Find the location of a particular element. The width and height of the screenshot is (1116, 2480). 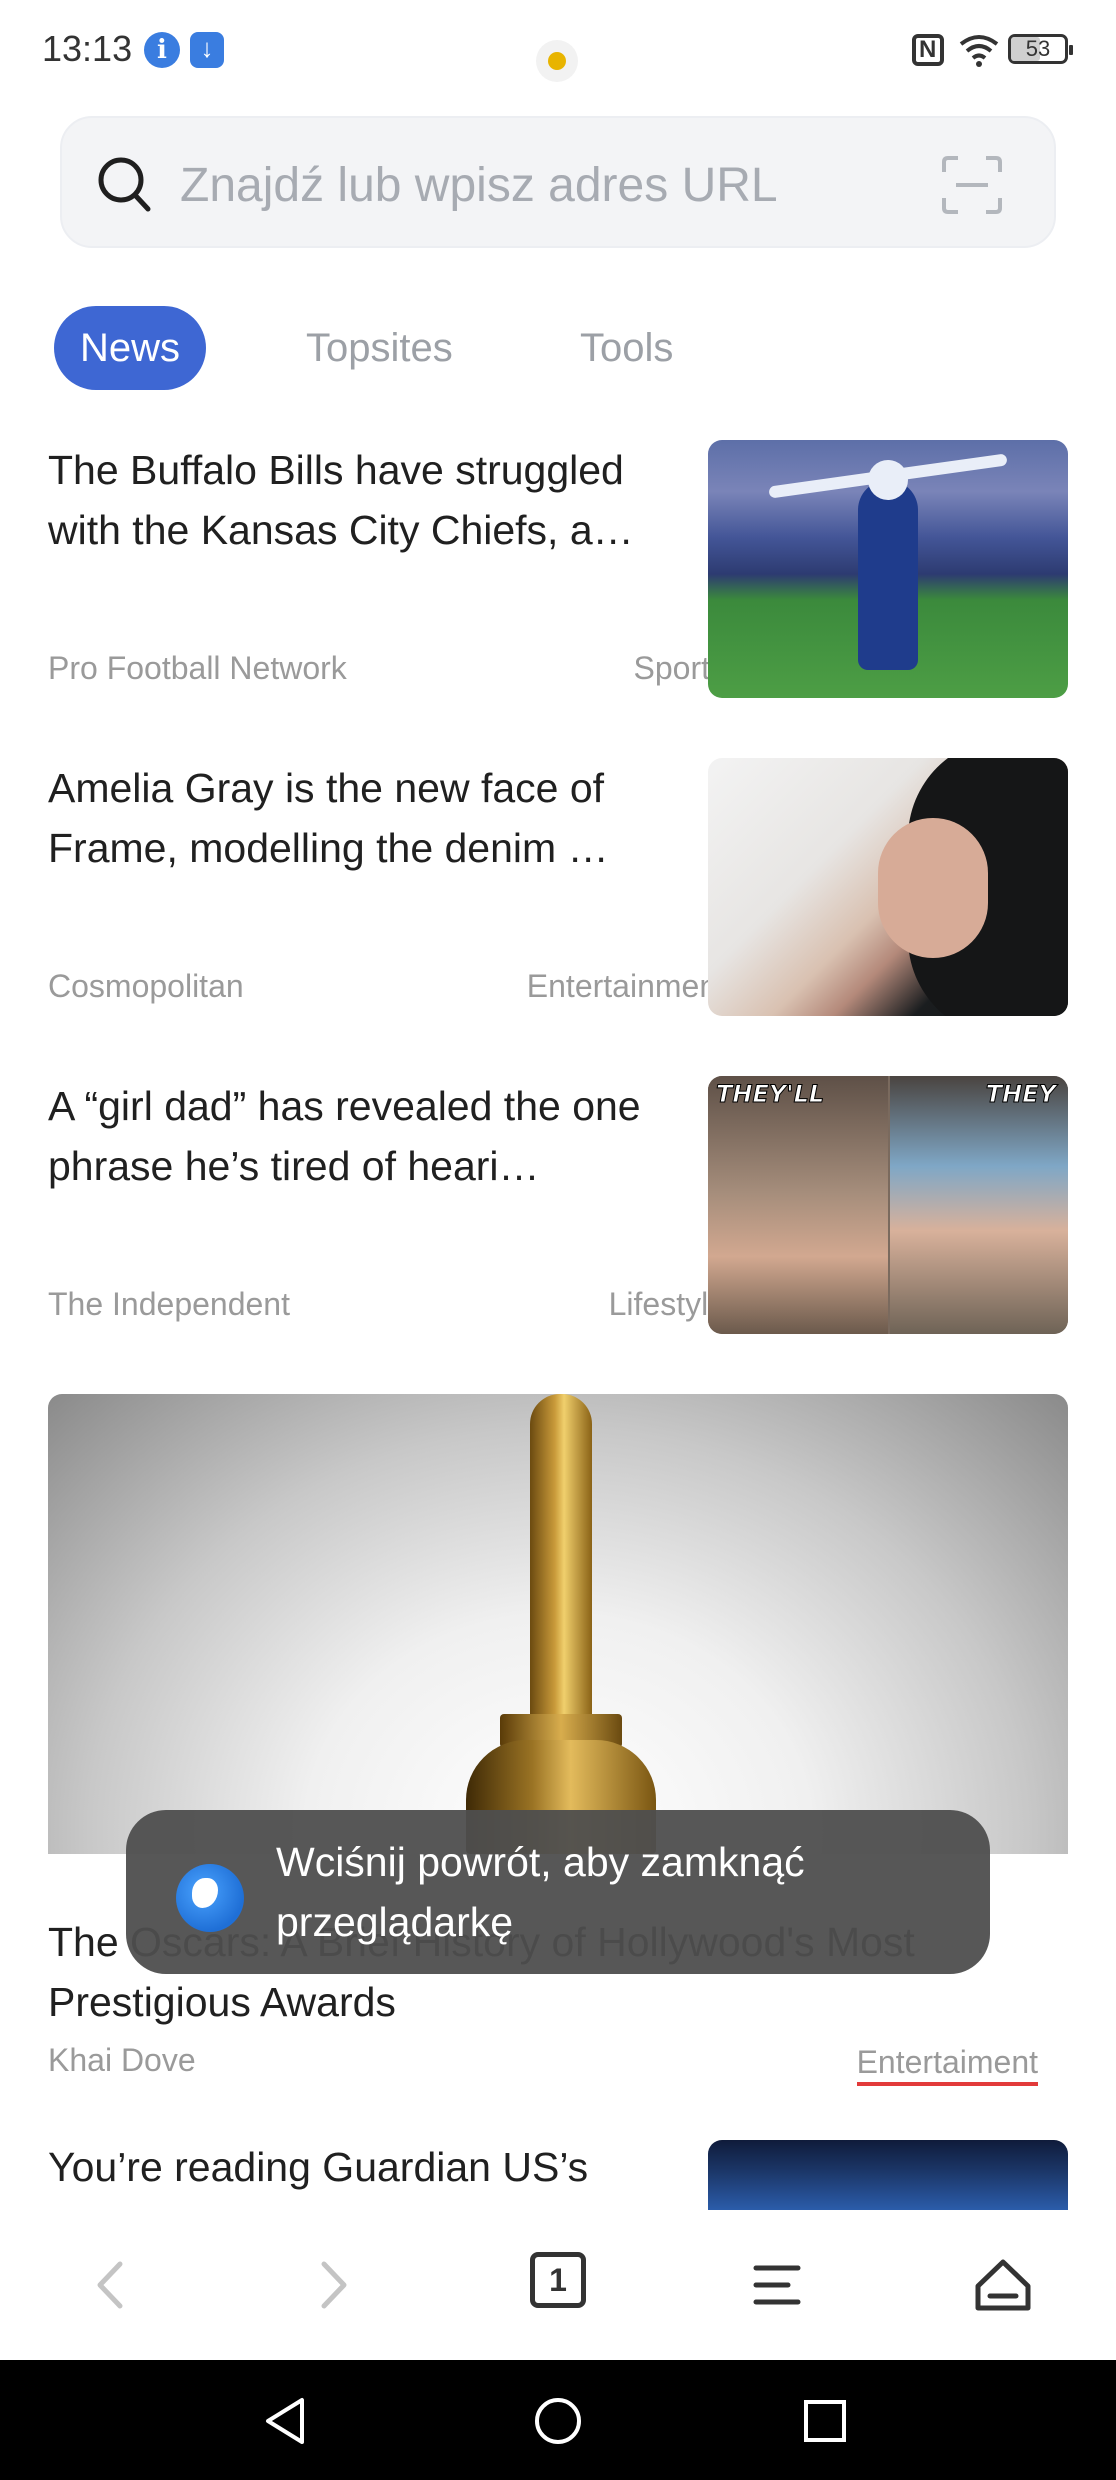

system-nav-bar is located at coordinates (558, 2420).